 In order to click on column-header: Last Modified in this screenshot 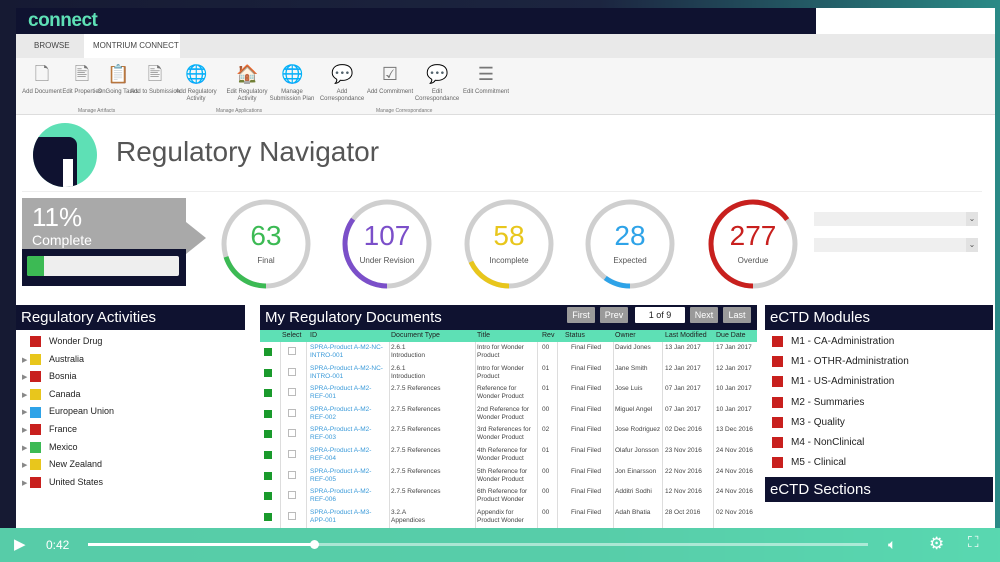, I will do `click(686, 336)`.